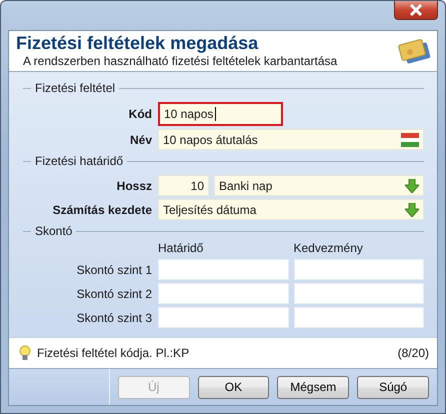  What do you see at coordinates (180, 61) in the screenshot?
I see `dialog-subtitle: A rendszerben használható fizetési feltételek karbantartása` at bounding box center [180, 61].